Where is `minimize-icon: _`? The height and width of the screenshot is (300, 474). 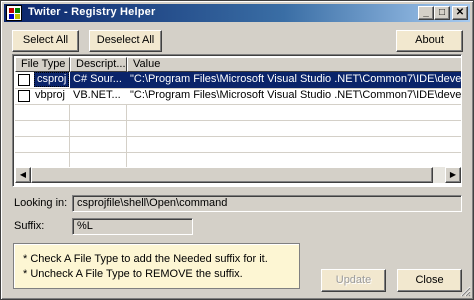 minimize-icon: _ is located at coordinates (426, 12).